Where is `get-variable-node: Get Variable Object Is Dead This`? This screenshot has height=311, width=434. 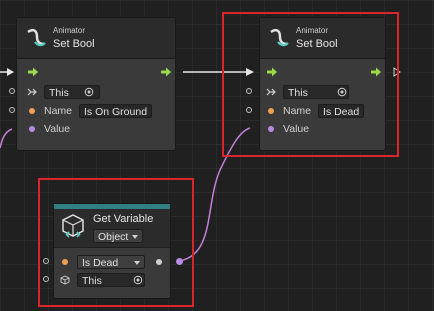 get-variable-node: Get Variable Object Is Dead This is located at coordinates (112, 251).